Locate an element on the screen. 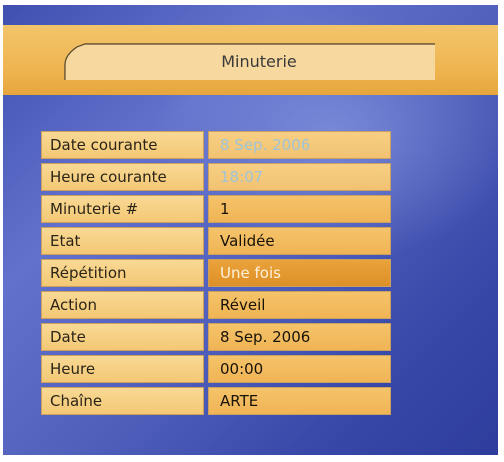 This screenshot has height=462, width=504. label-chaine: Chaîne is located at coordinates (122, 401).